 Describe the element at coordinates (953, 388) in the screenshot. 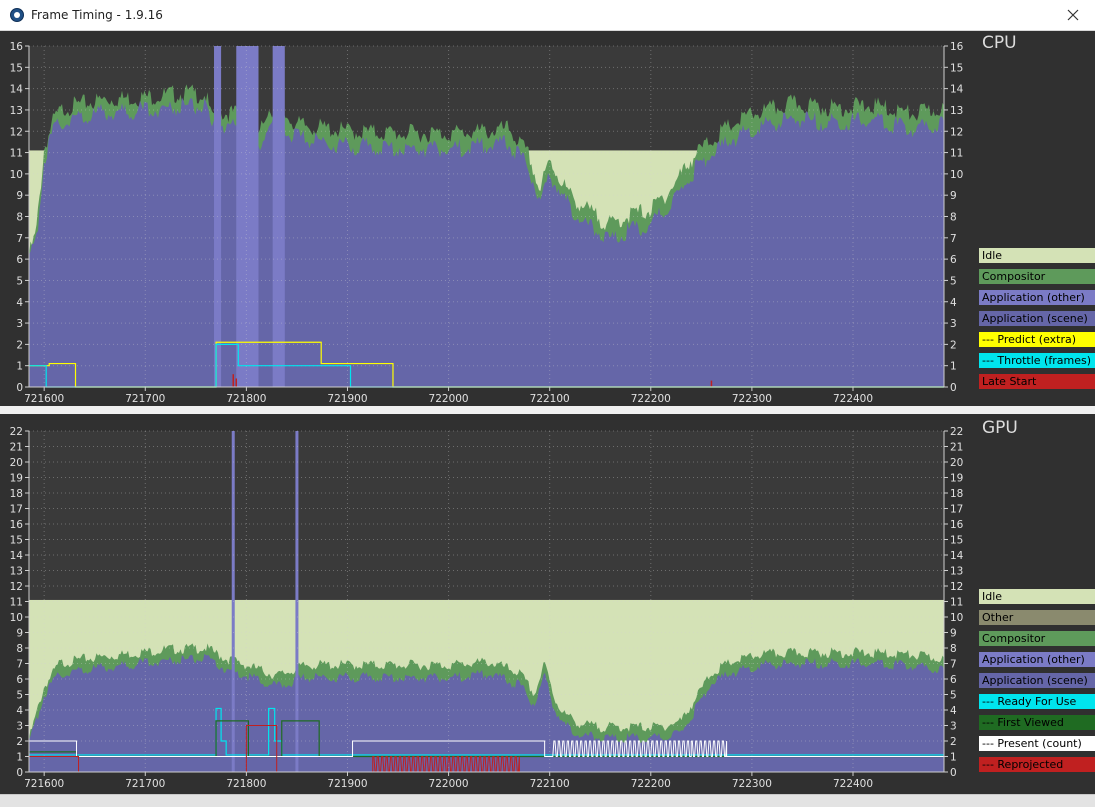

I see `cpu-tick-label-right: 0` at that location.